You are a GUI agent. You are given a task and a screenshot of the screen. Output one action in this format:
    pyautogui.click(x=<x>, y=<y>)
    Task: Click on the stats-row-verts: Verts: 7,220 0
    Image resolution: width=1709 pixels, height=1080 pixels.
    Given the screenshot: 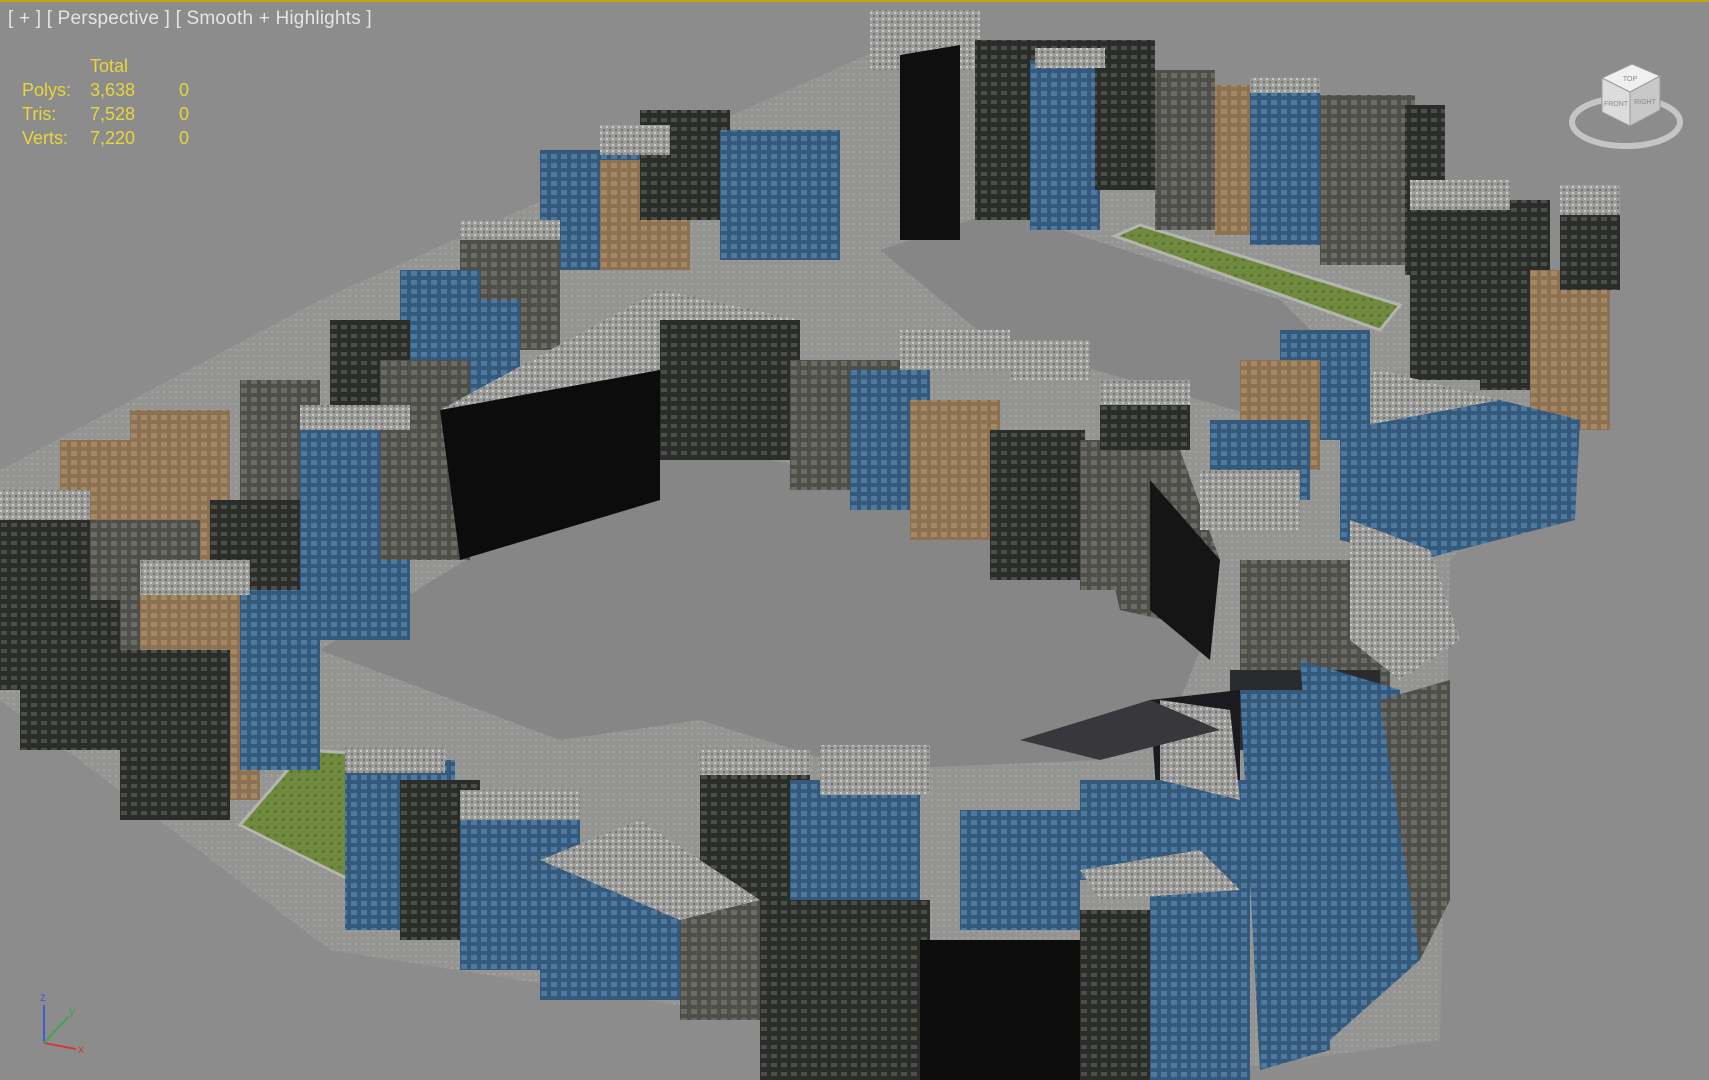 What is the action you would take?
    pyautogui.click(x=122, y=140)
    